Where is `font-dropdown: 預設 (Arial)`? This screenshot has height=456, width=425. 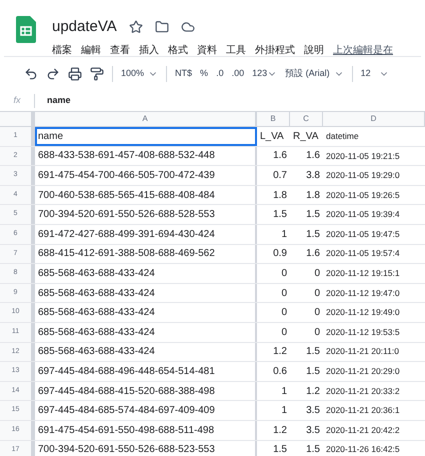
font-dropdown: 預設 (Arial) is located at coordinates (314, 74).